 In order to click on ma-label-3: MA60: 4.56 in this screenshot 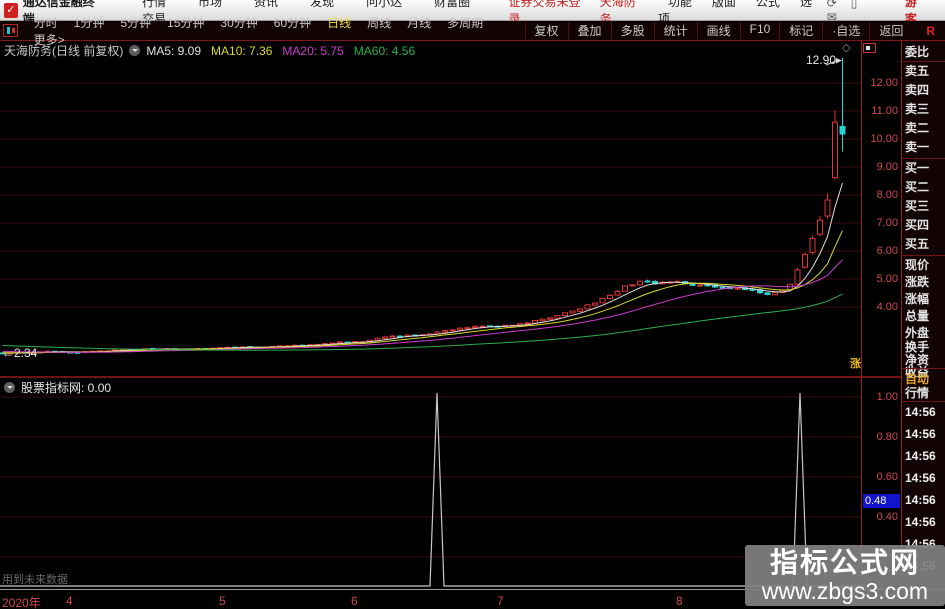, I will do `click(384, 50)`.